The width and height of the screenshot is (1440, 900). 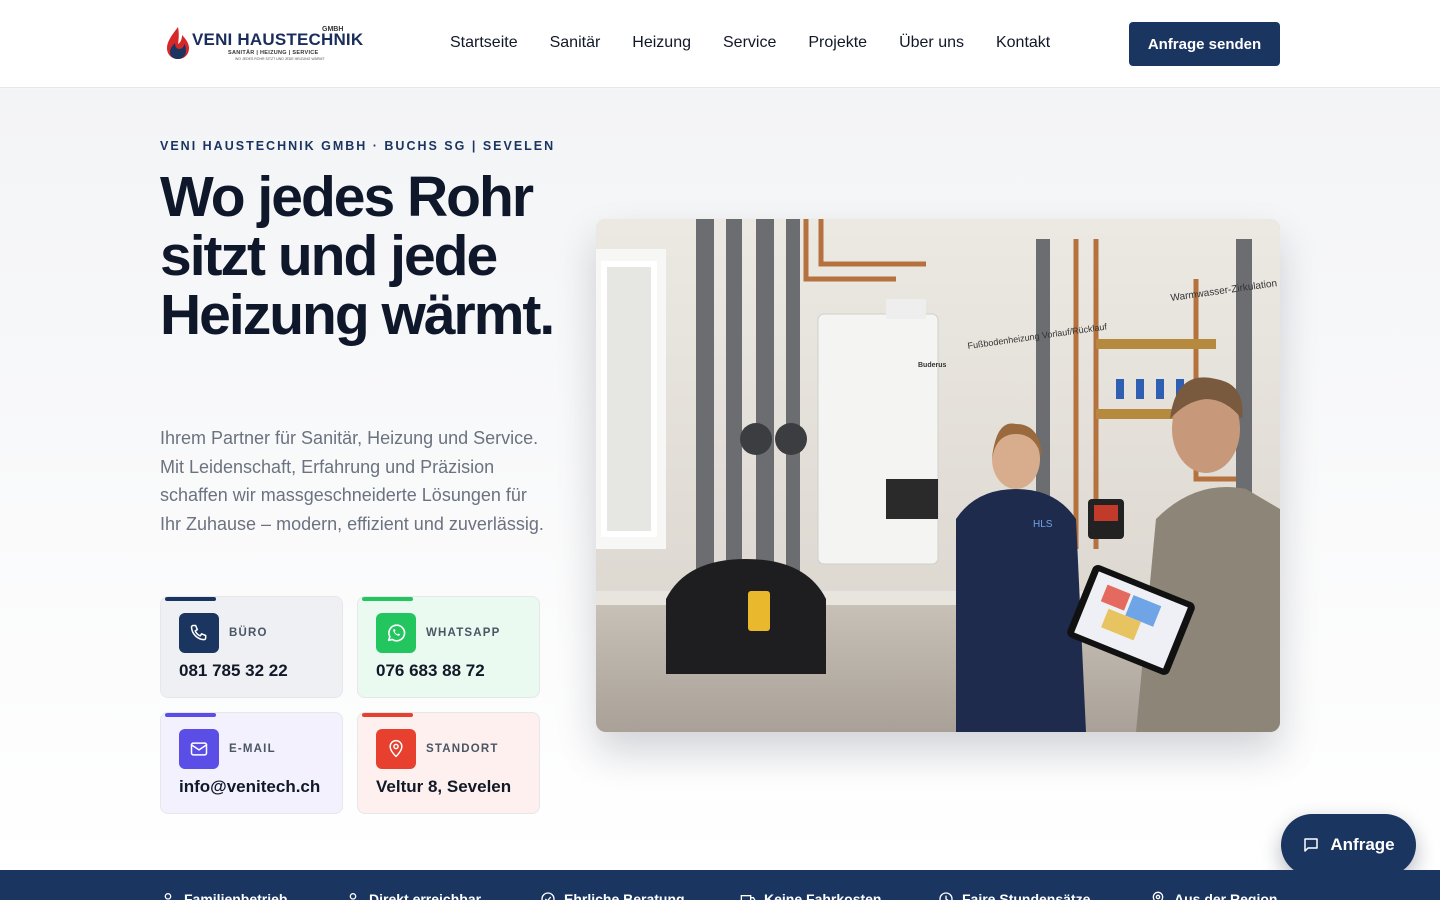 What do you see at coordinates (178, 43) in the screenshot?
I see `flame-logo-icon` at bounding box center [178, 43].